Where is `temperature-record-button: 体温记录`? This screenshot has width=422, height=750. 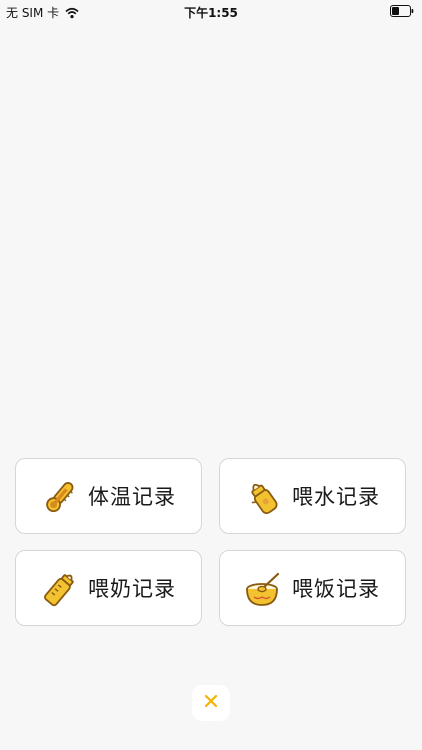 temperature-record-button: 体温记录 is located at coordinates (108, 496).